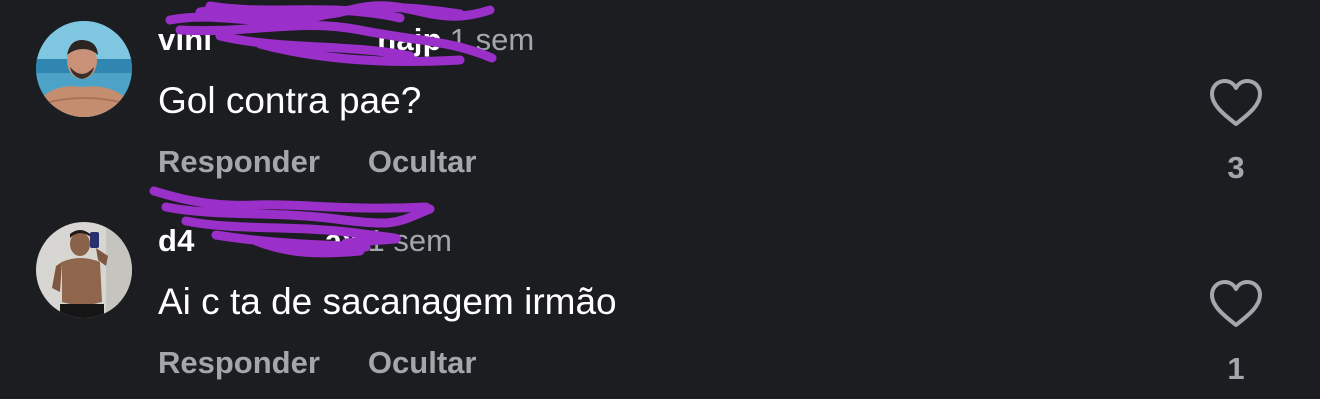  Describe the element at coordinates (1236, 368) in the screenshot. I see `like-count: 1` at that location.